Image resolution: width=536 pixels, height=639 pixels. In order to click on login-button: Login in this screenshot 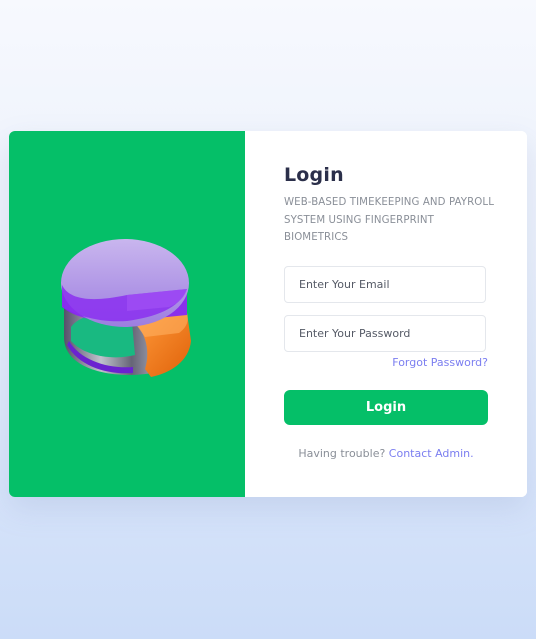, I will do `click(386, 407)`.